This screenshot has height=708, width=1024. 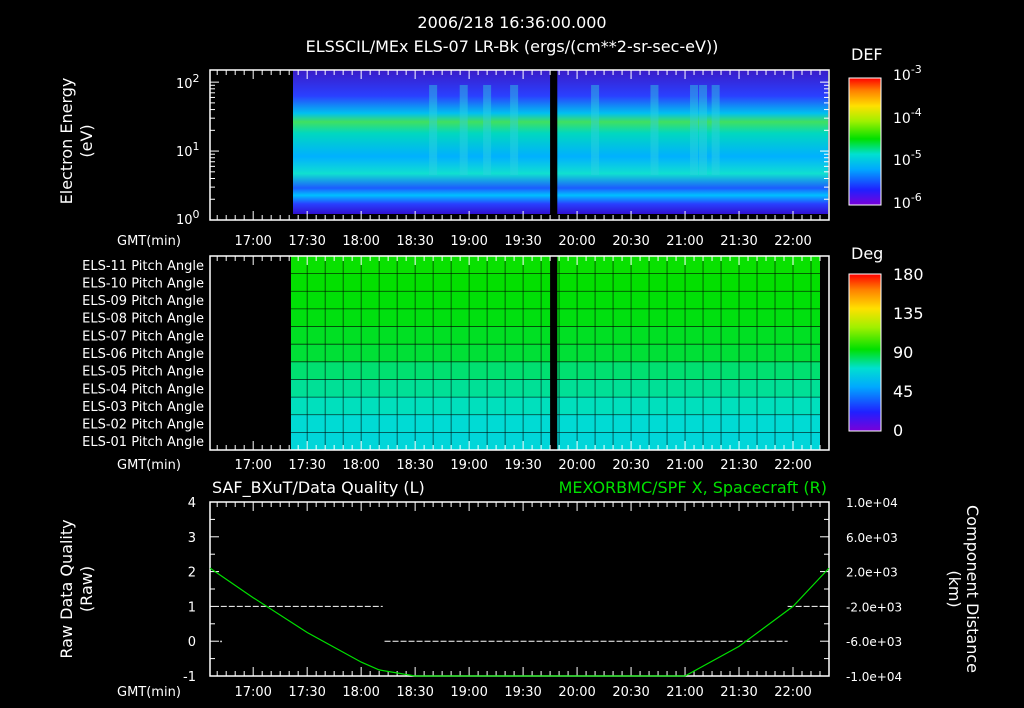 I want to click on x-tick-label-2-2: 18:00, so click(x=360, y=465).